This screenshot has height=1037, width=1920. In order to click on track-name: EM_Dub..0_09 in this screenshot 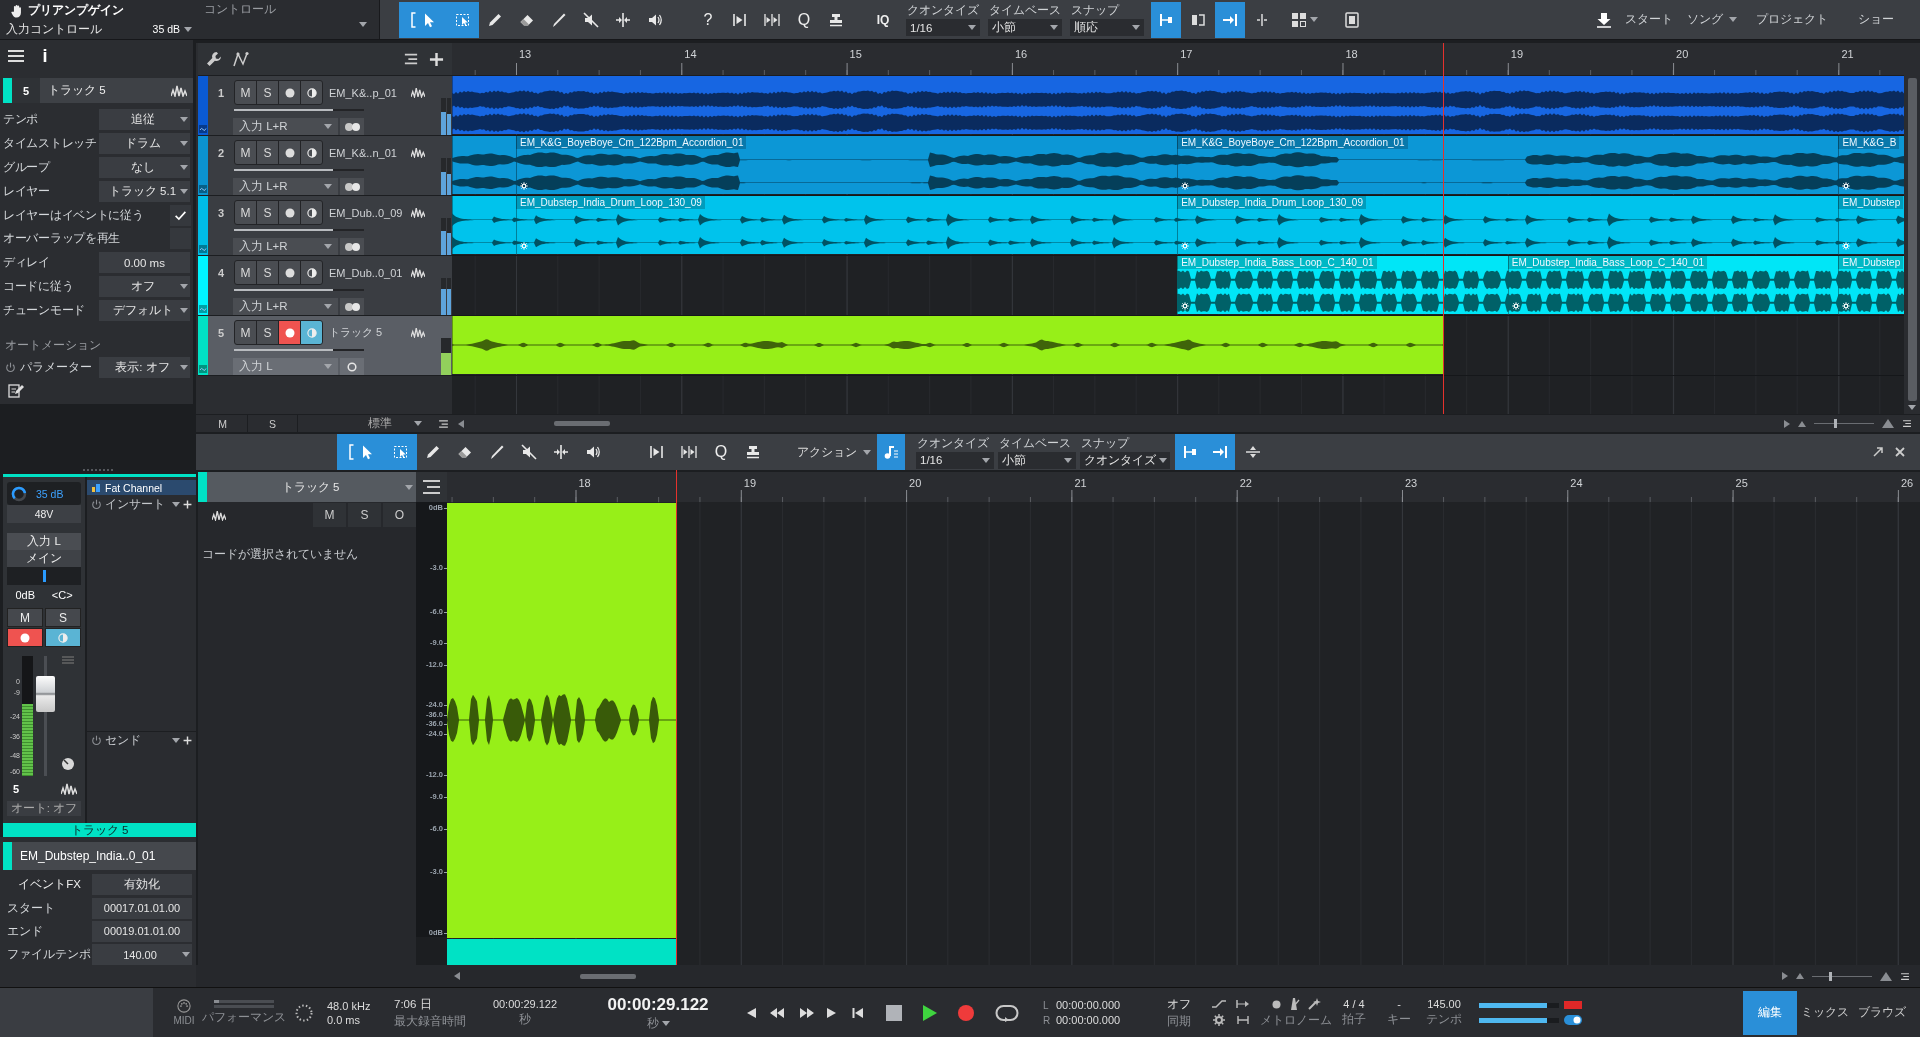, I will do `click(370, 212)`.